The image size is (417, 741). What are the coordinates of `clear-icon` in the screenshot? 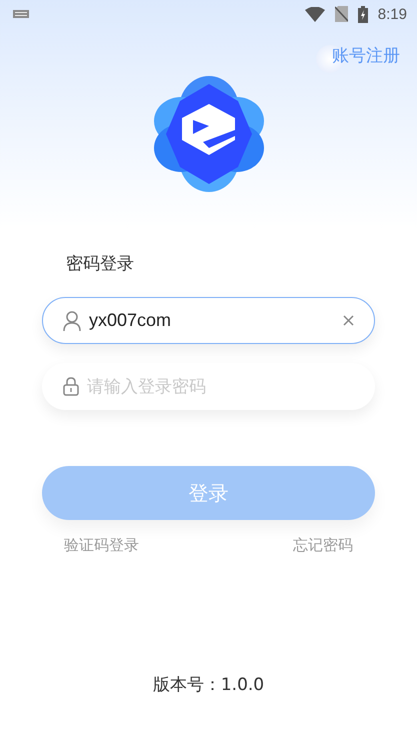 It's located at (348, 320).